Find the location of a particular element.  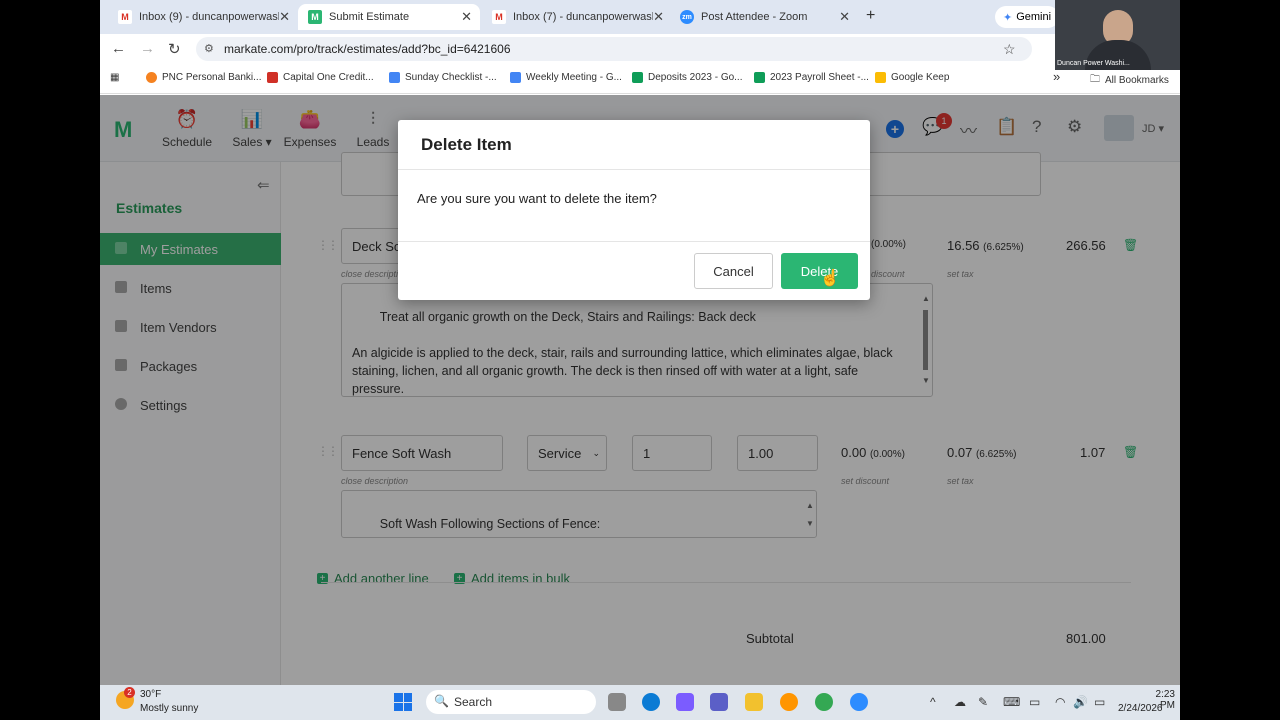

clock-date: 2/24/2026 is located at coordinates (1140, 708).